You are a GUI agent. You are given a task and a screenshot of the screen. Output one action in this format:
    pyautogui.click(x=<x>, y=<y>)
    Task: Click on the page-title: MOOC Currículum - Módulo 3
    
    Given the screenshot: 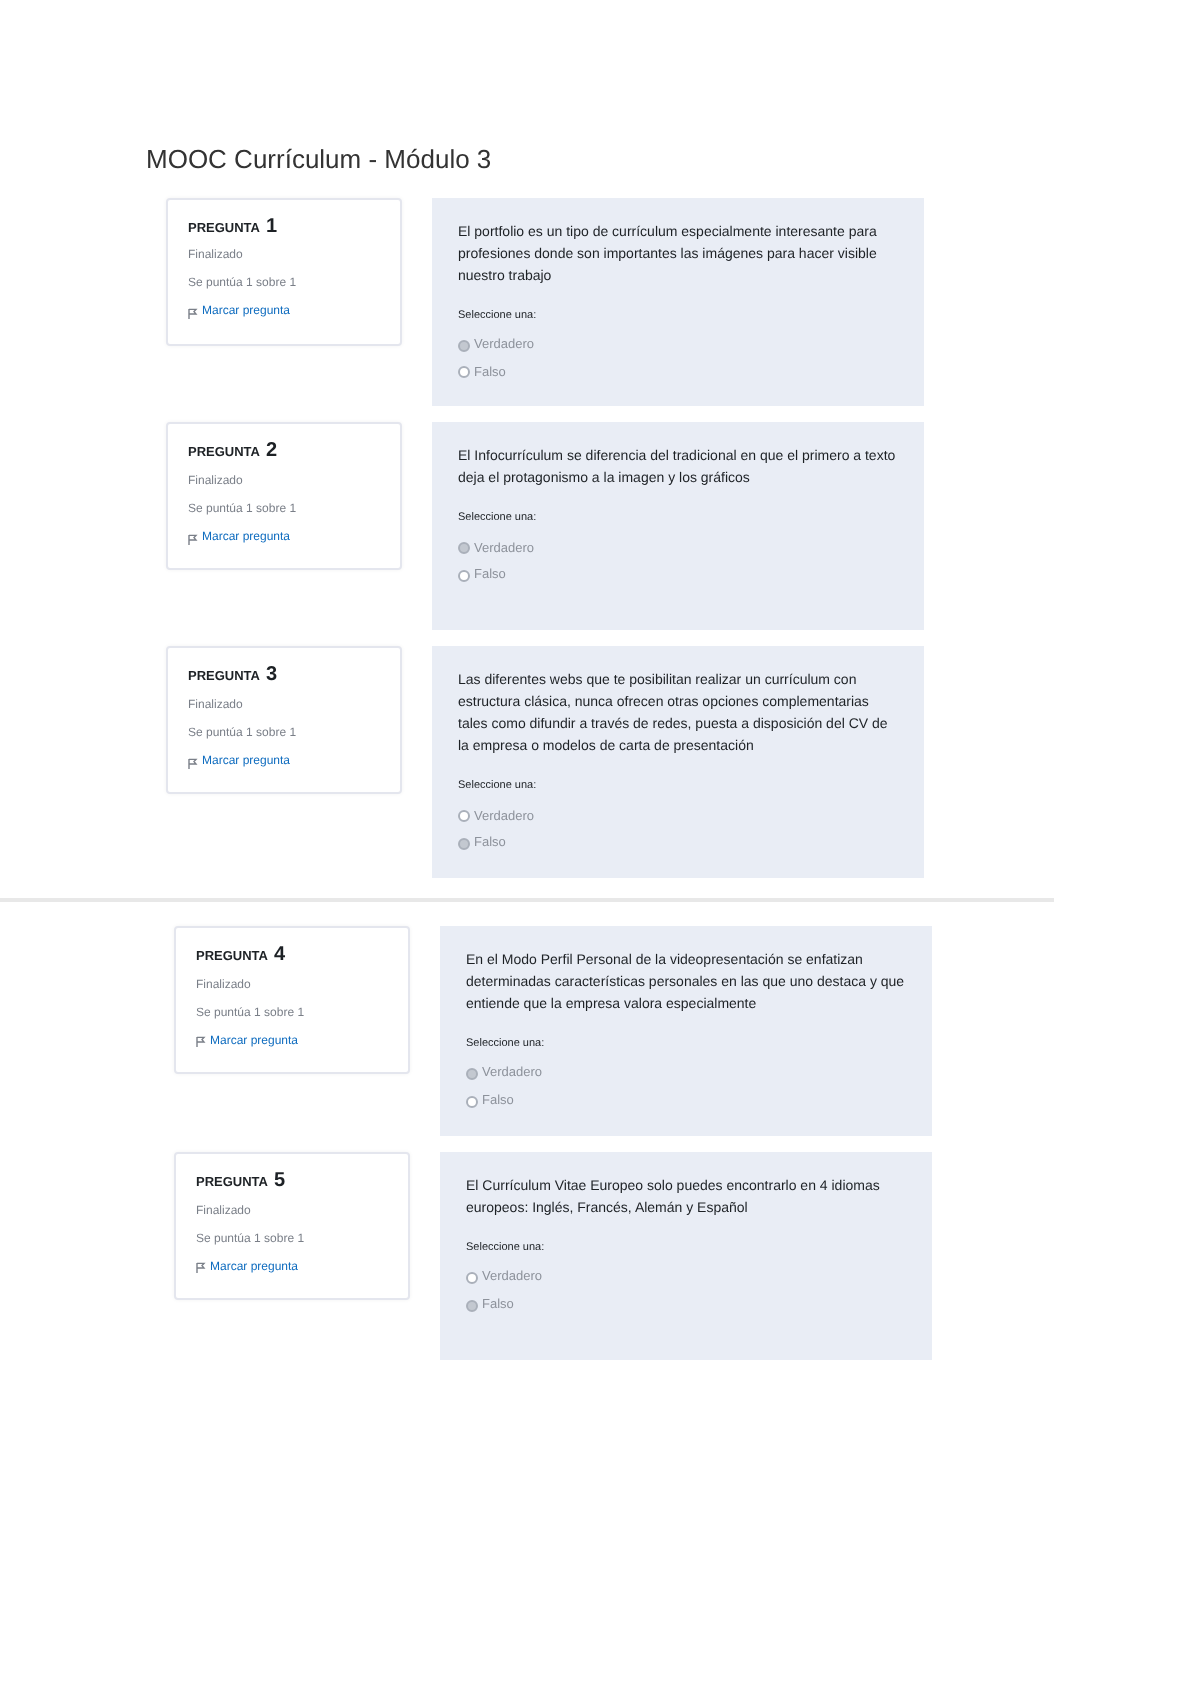 What is the action you would take?
    pyautogui.click(x=320, y=160)
    